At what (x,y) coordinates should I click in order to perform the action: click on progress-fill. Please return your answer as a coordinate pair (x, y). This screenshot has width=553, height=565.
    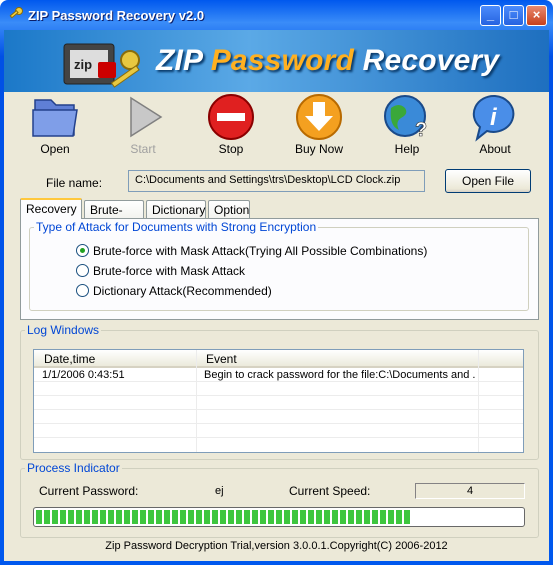
    Looking at the image, I should click on (223, 517).